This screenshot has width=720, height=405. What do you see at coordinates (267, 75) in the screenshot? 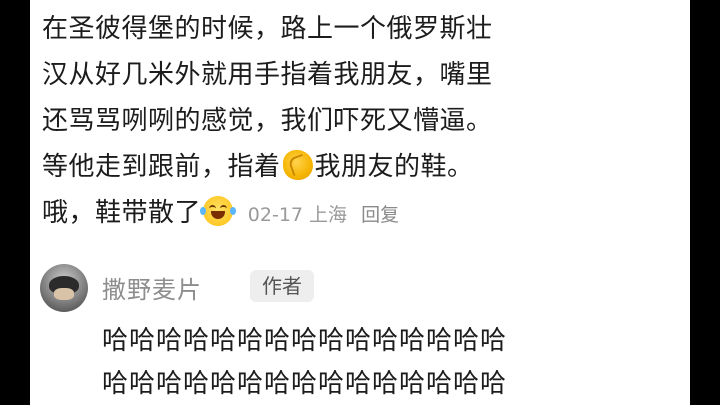
I see `comment-line: 汉从好几米外就用手指着我朋友，嘴里` at bounding box center [267, 75].